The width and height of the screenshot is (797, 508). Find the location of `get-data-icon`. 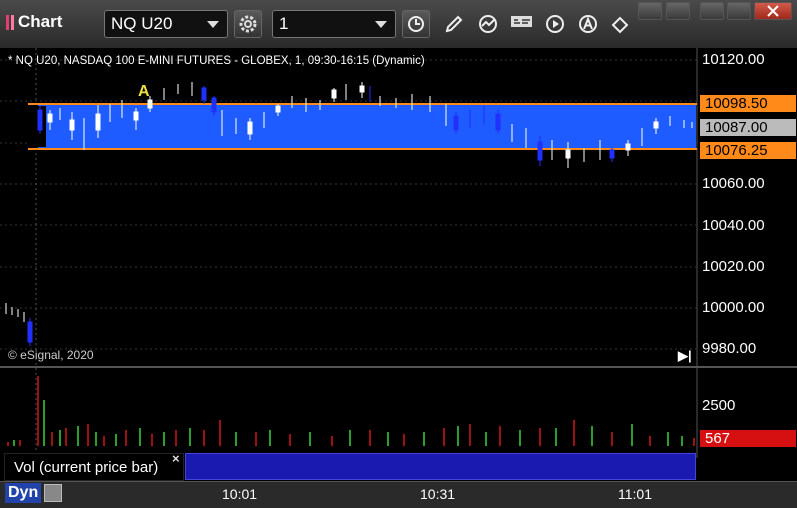

get-data-icon is located at coordinates (521, 21).